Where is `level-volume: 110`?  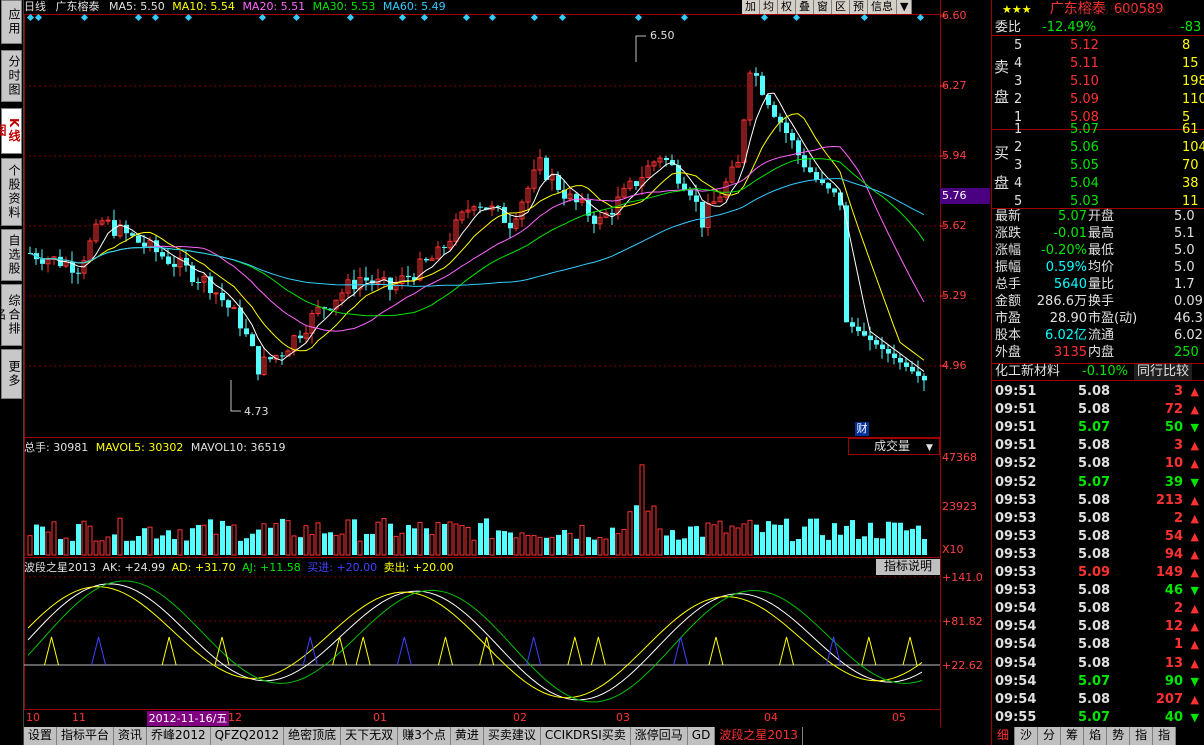
level-volume: 110 is located at coordinates (1193, 99).